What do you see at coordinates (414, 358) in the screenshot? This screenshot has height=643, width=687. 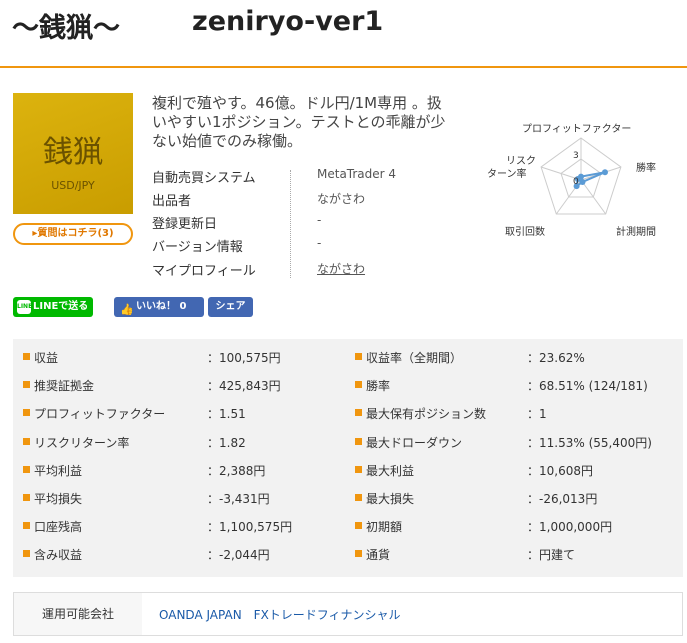 I see `stat-key: 収益率（全期間）` at bounding box center [414, 358].